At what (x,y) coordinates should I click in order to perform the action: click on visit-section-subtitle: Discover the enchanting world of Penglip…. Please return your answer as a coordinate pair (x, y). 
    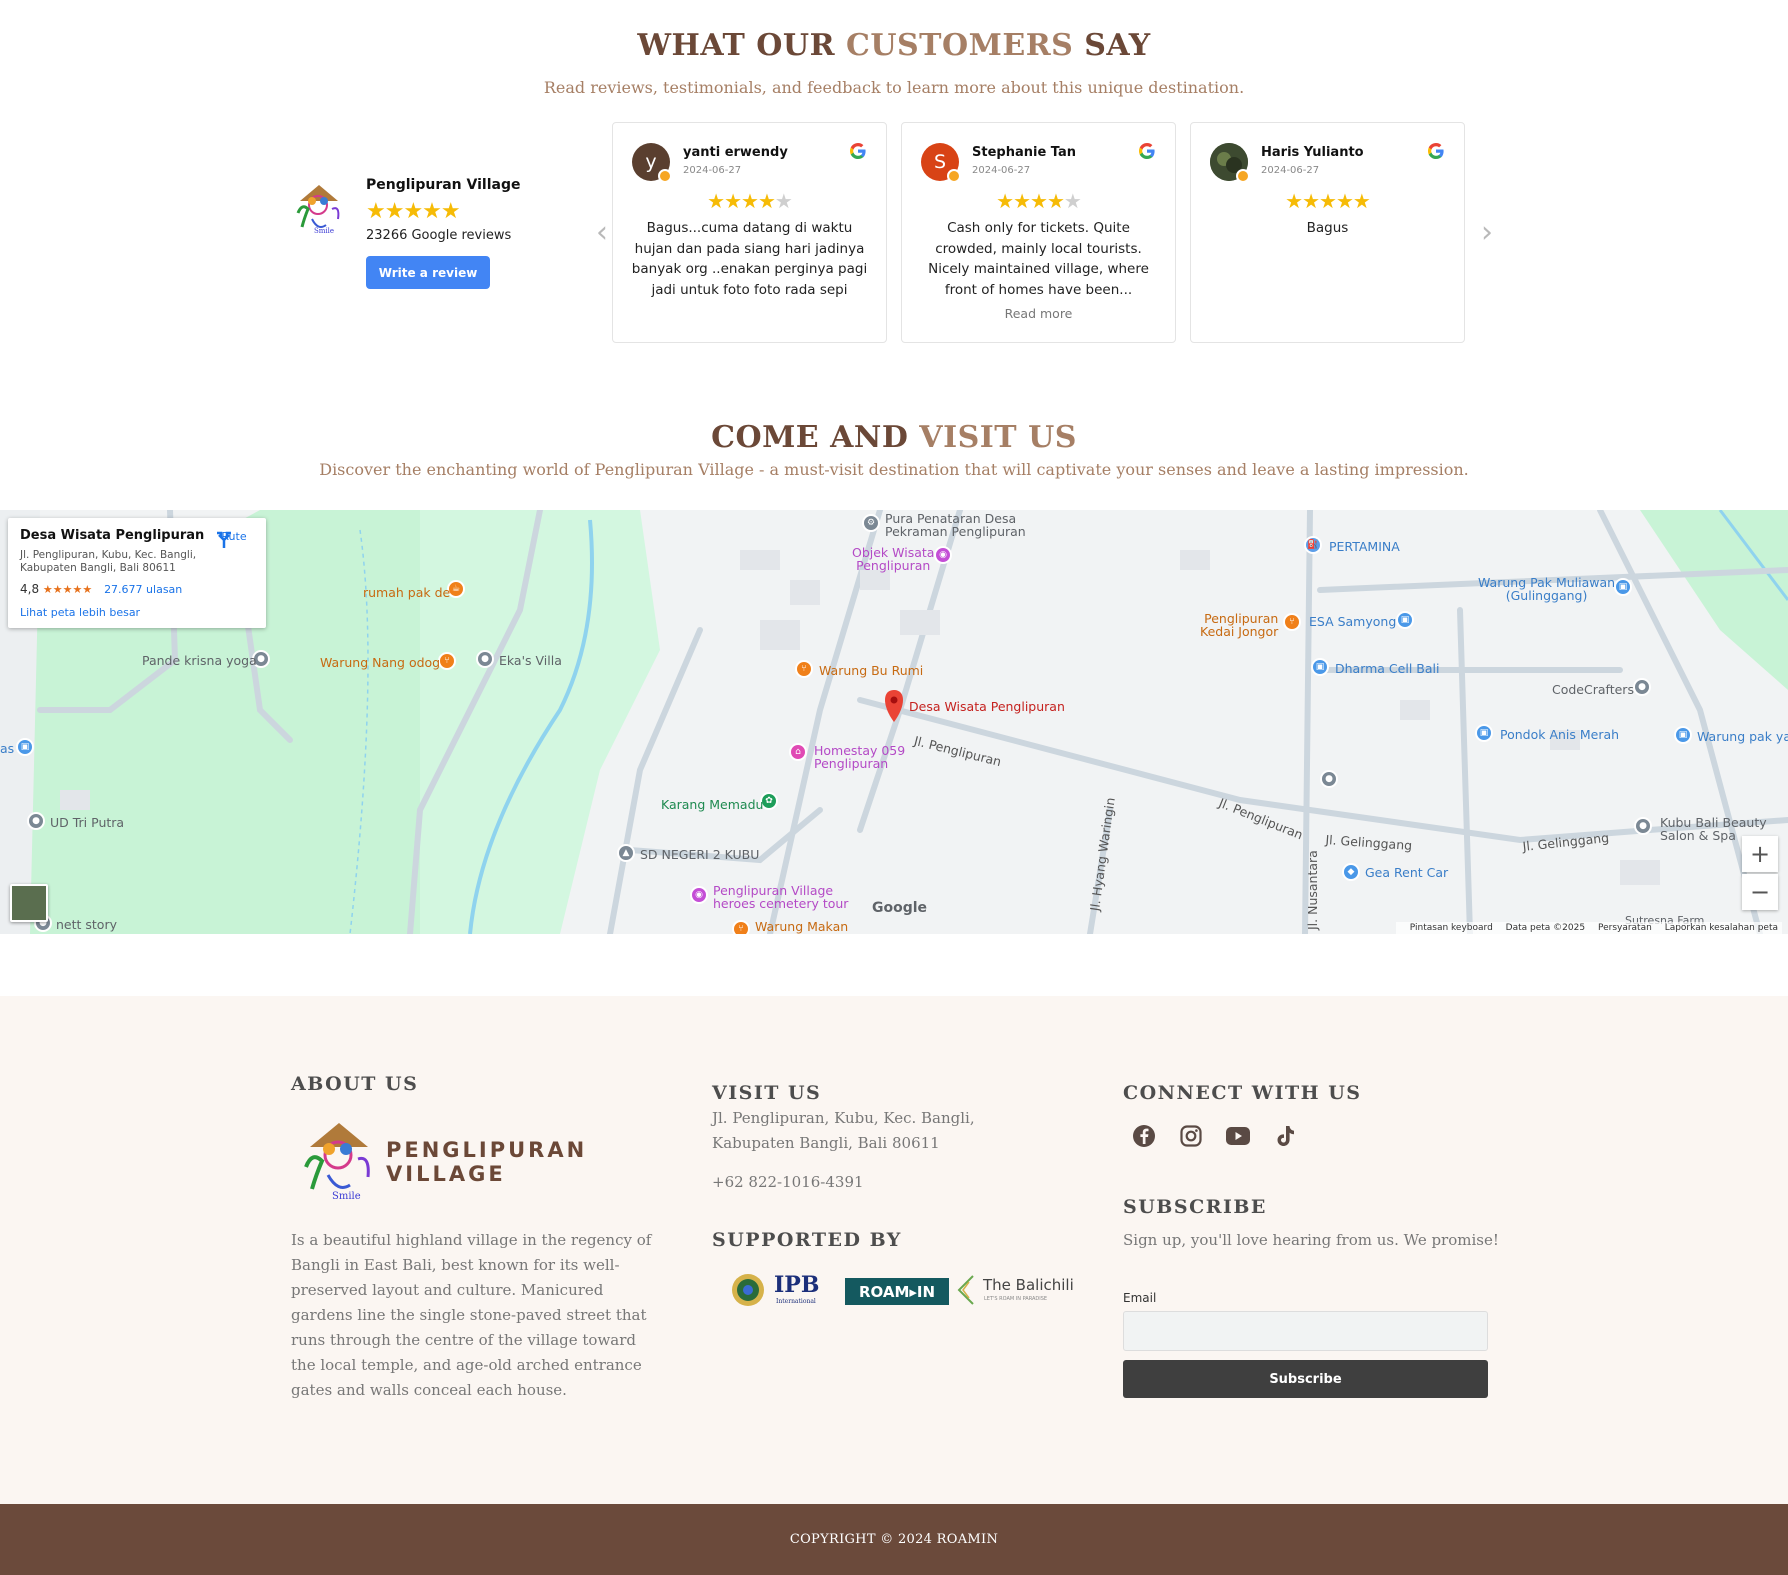
    Looking at the image, I should click on (894, 469).